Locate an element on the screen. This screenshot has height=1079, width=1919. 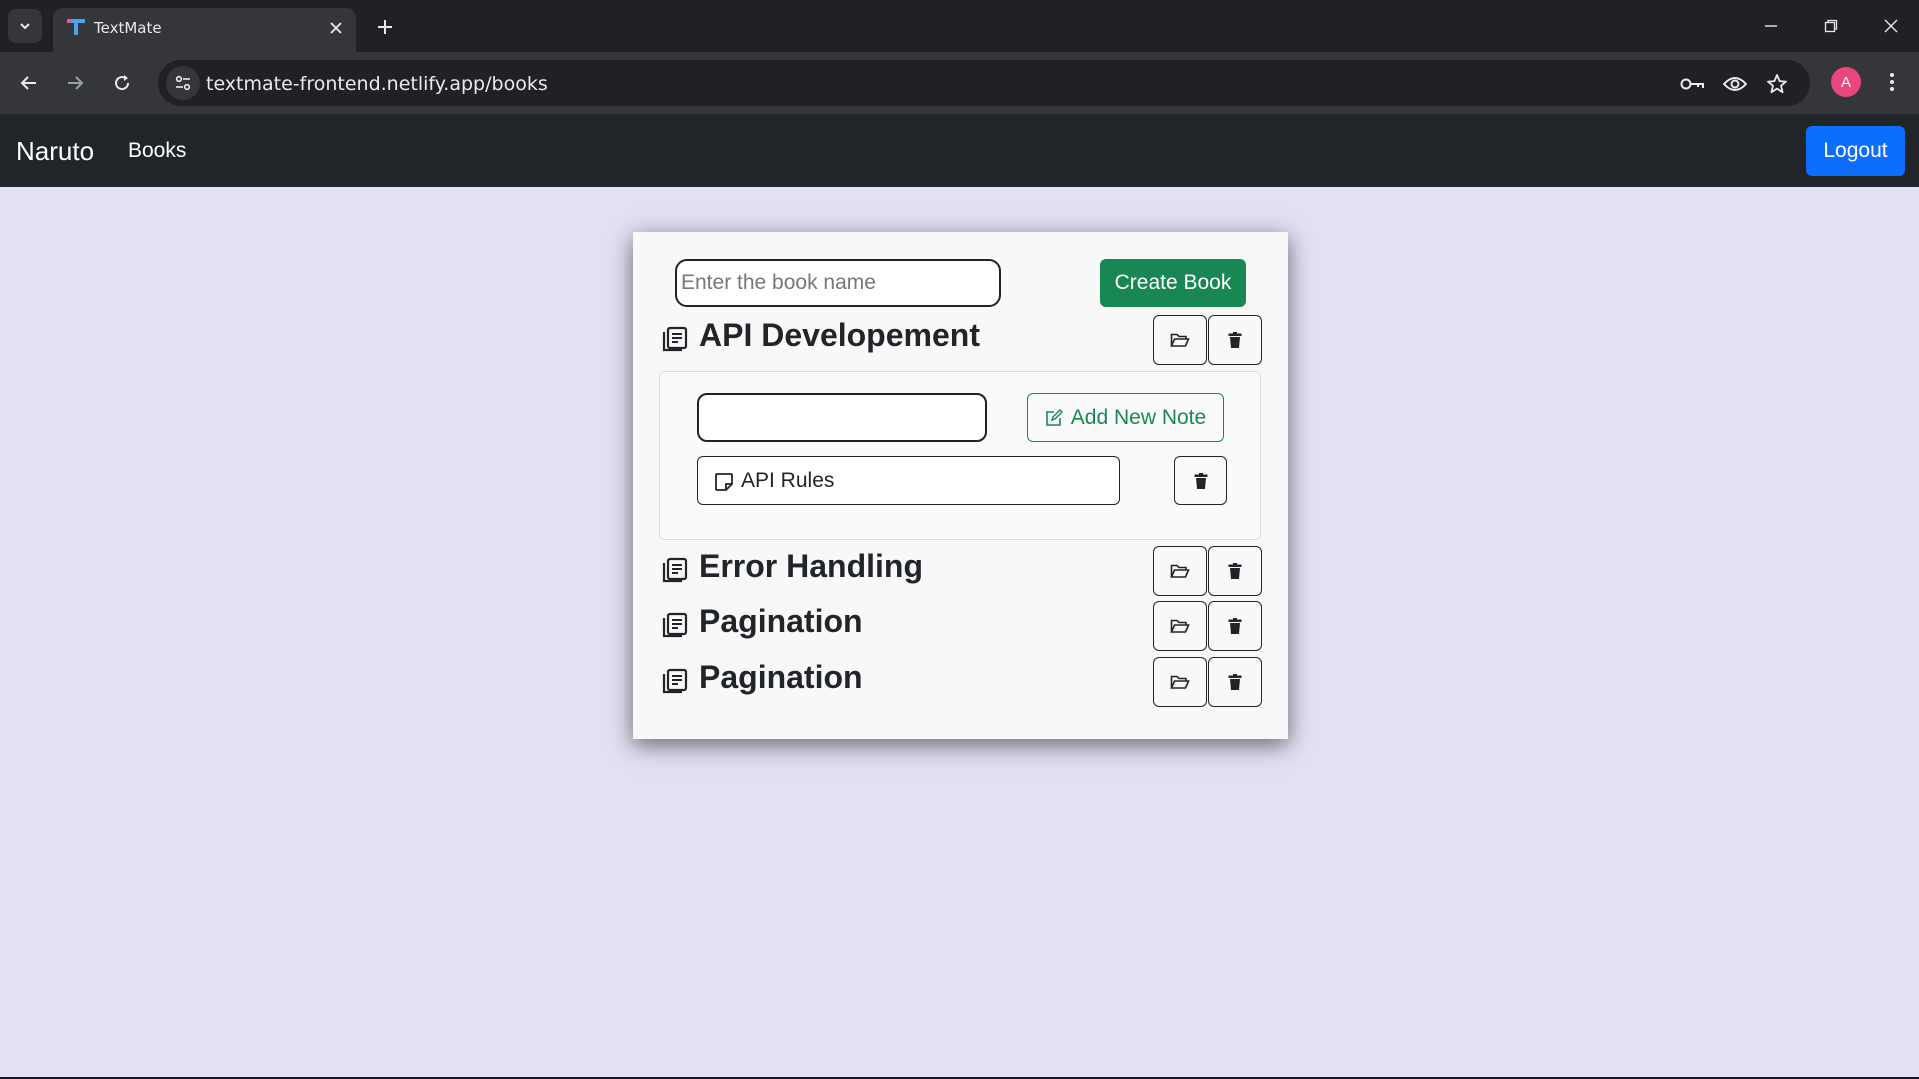
restore-button is located at coordinates (1831, 26).